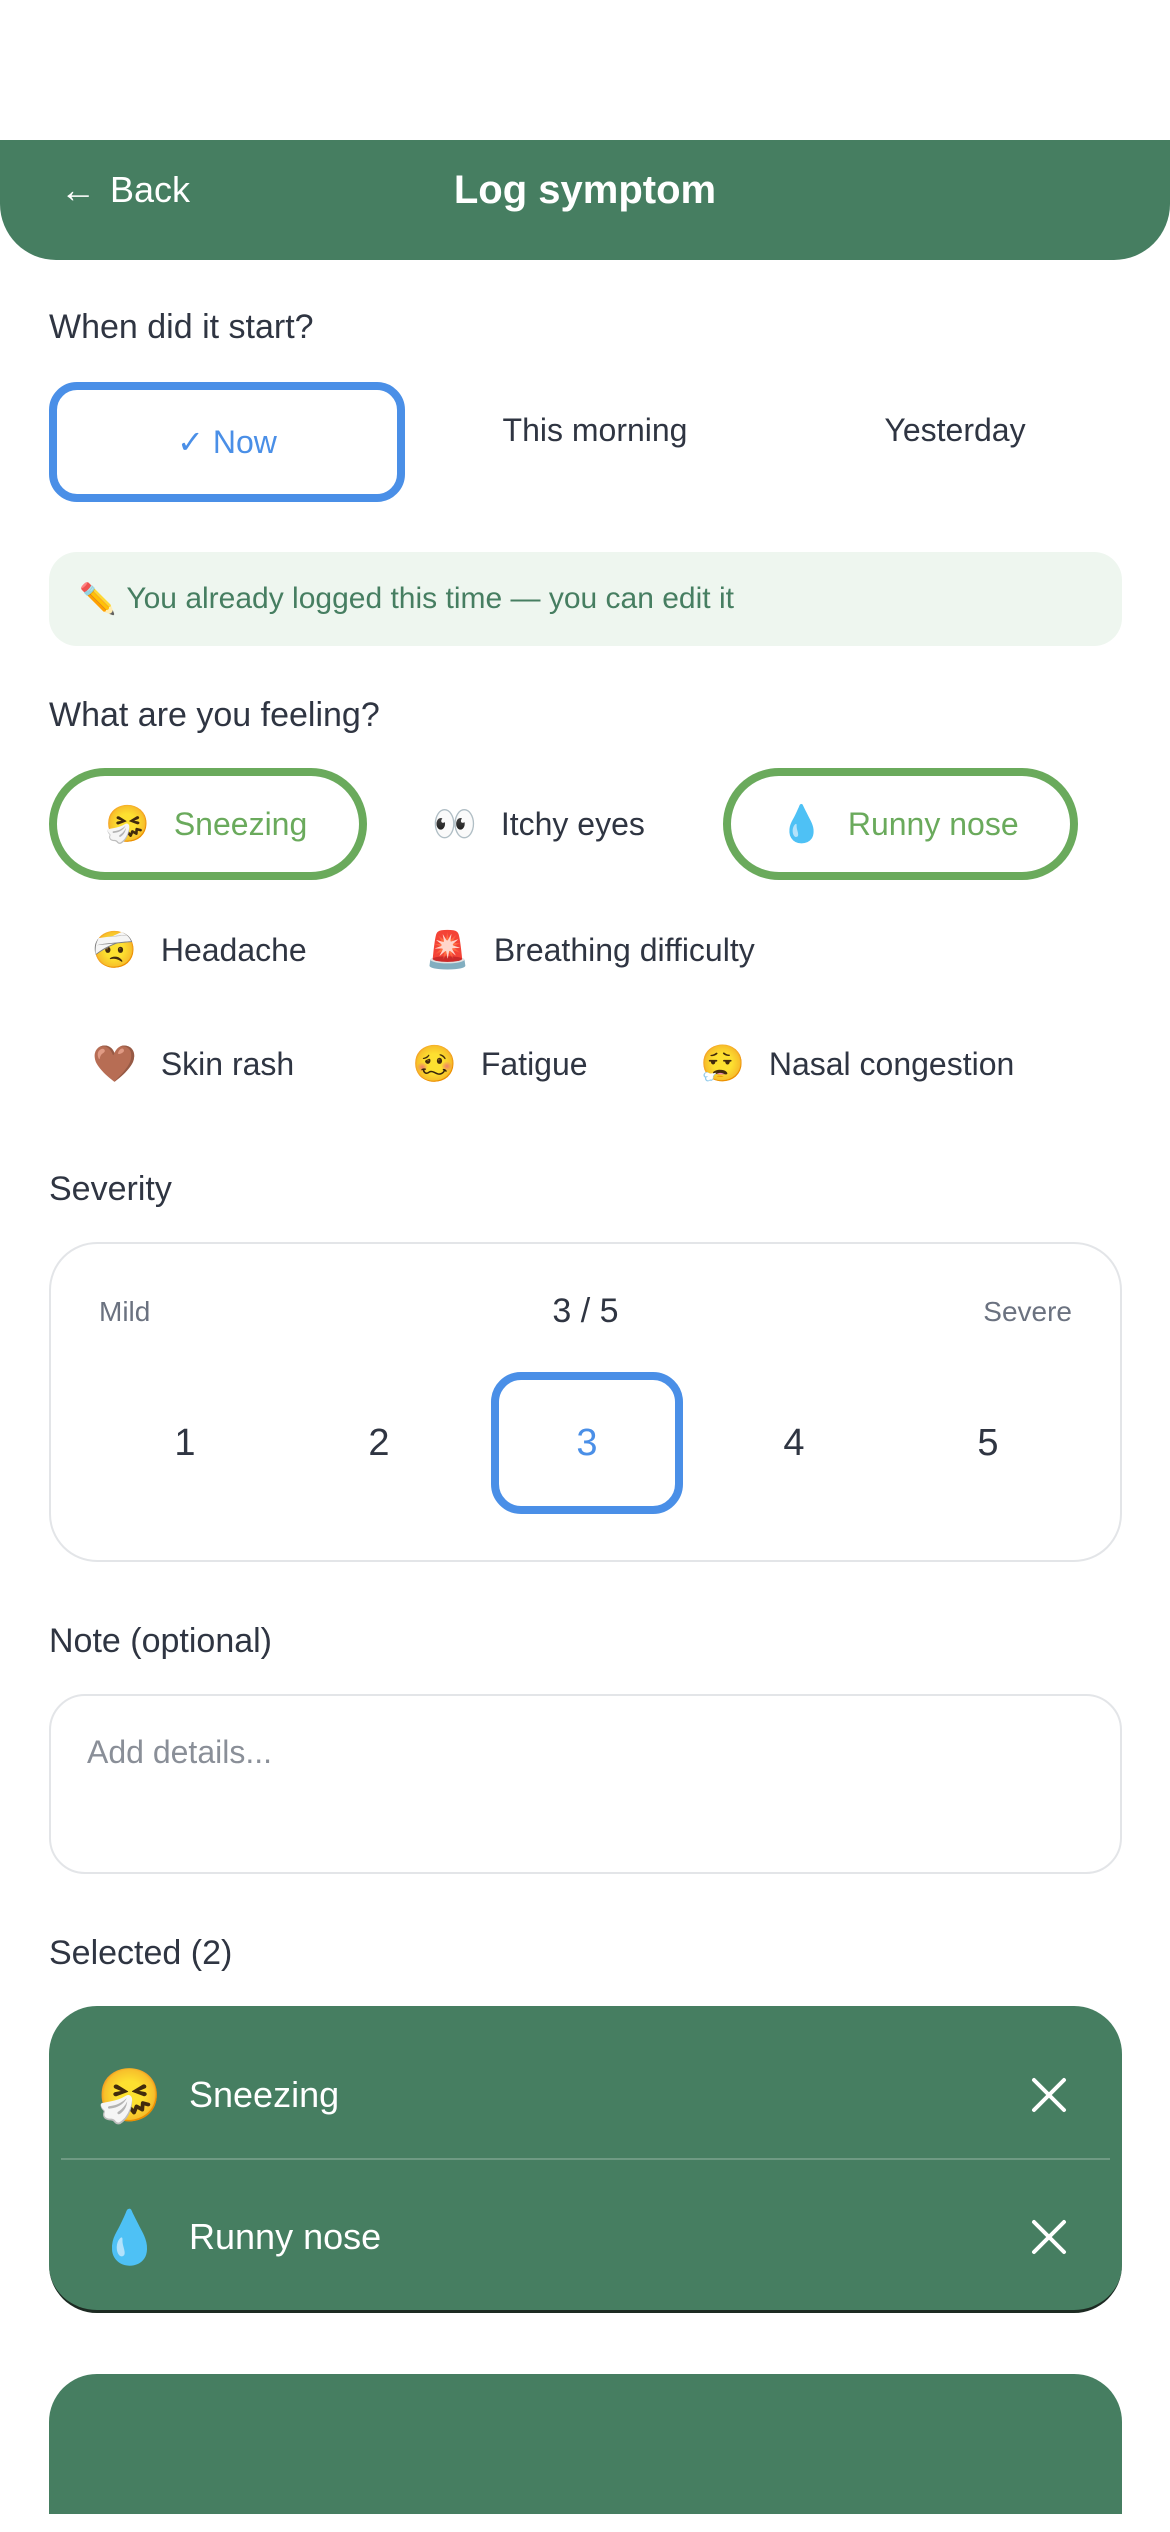  I want to click on severity-level-1: 1, so click(185, 1443).